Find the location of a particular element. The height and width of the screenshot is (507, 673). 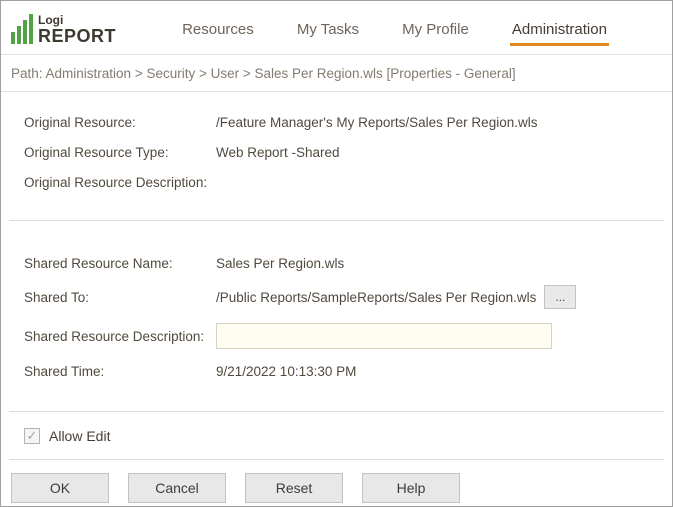

cancel-button: Cancel is located at coordinates (177, 488).